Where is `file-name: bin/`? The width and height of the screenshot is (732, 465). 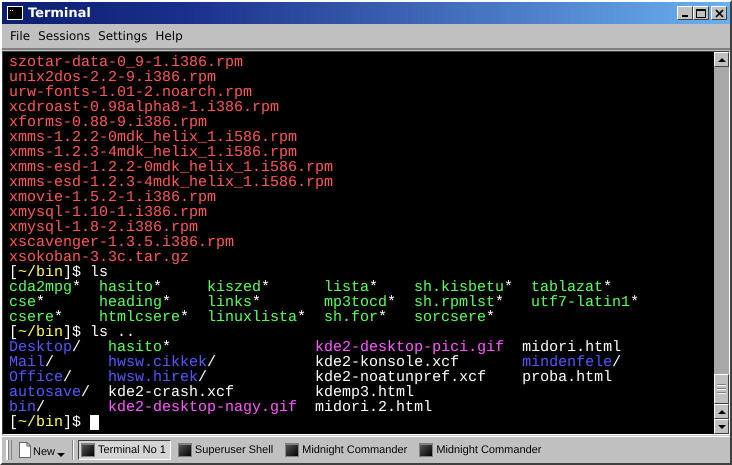 file-name: bin/ is located at coordinates (27, 407).